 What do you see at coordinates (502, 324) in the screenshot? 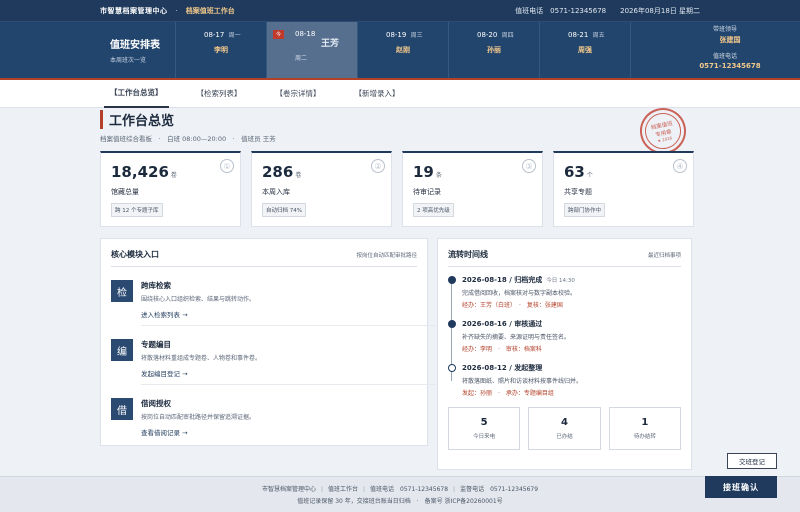
I see `timeline-title: 2026-08-16 / 审核通过` at bounding box center [502, 324].